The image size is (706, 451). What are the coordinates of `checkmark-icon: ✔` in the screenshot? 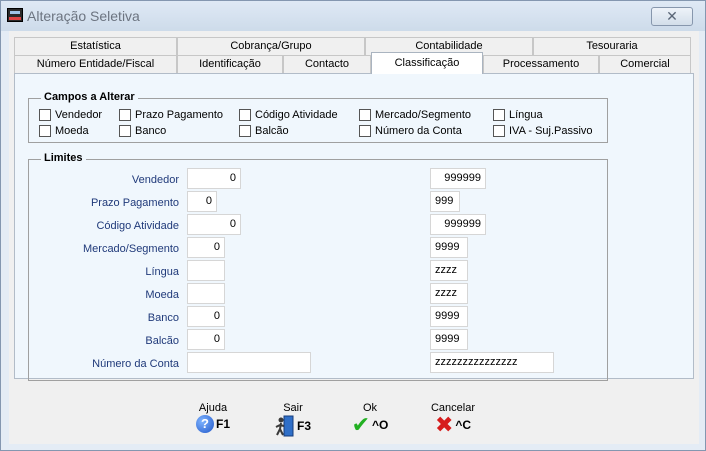 It's located at (361, 424).